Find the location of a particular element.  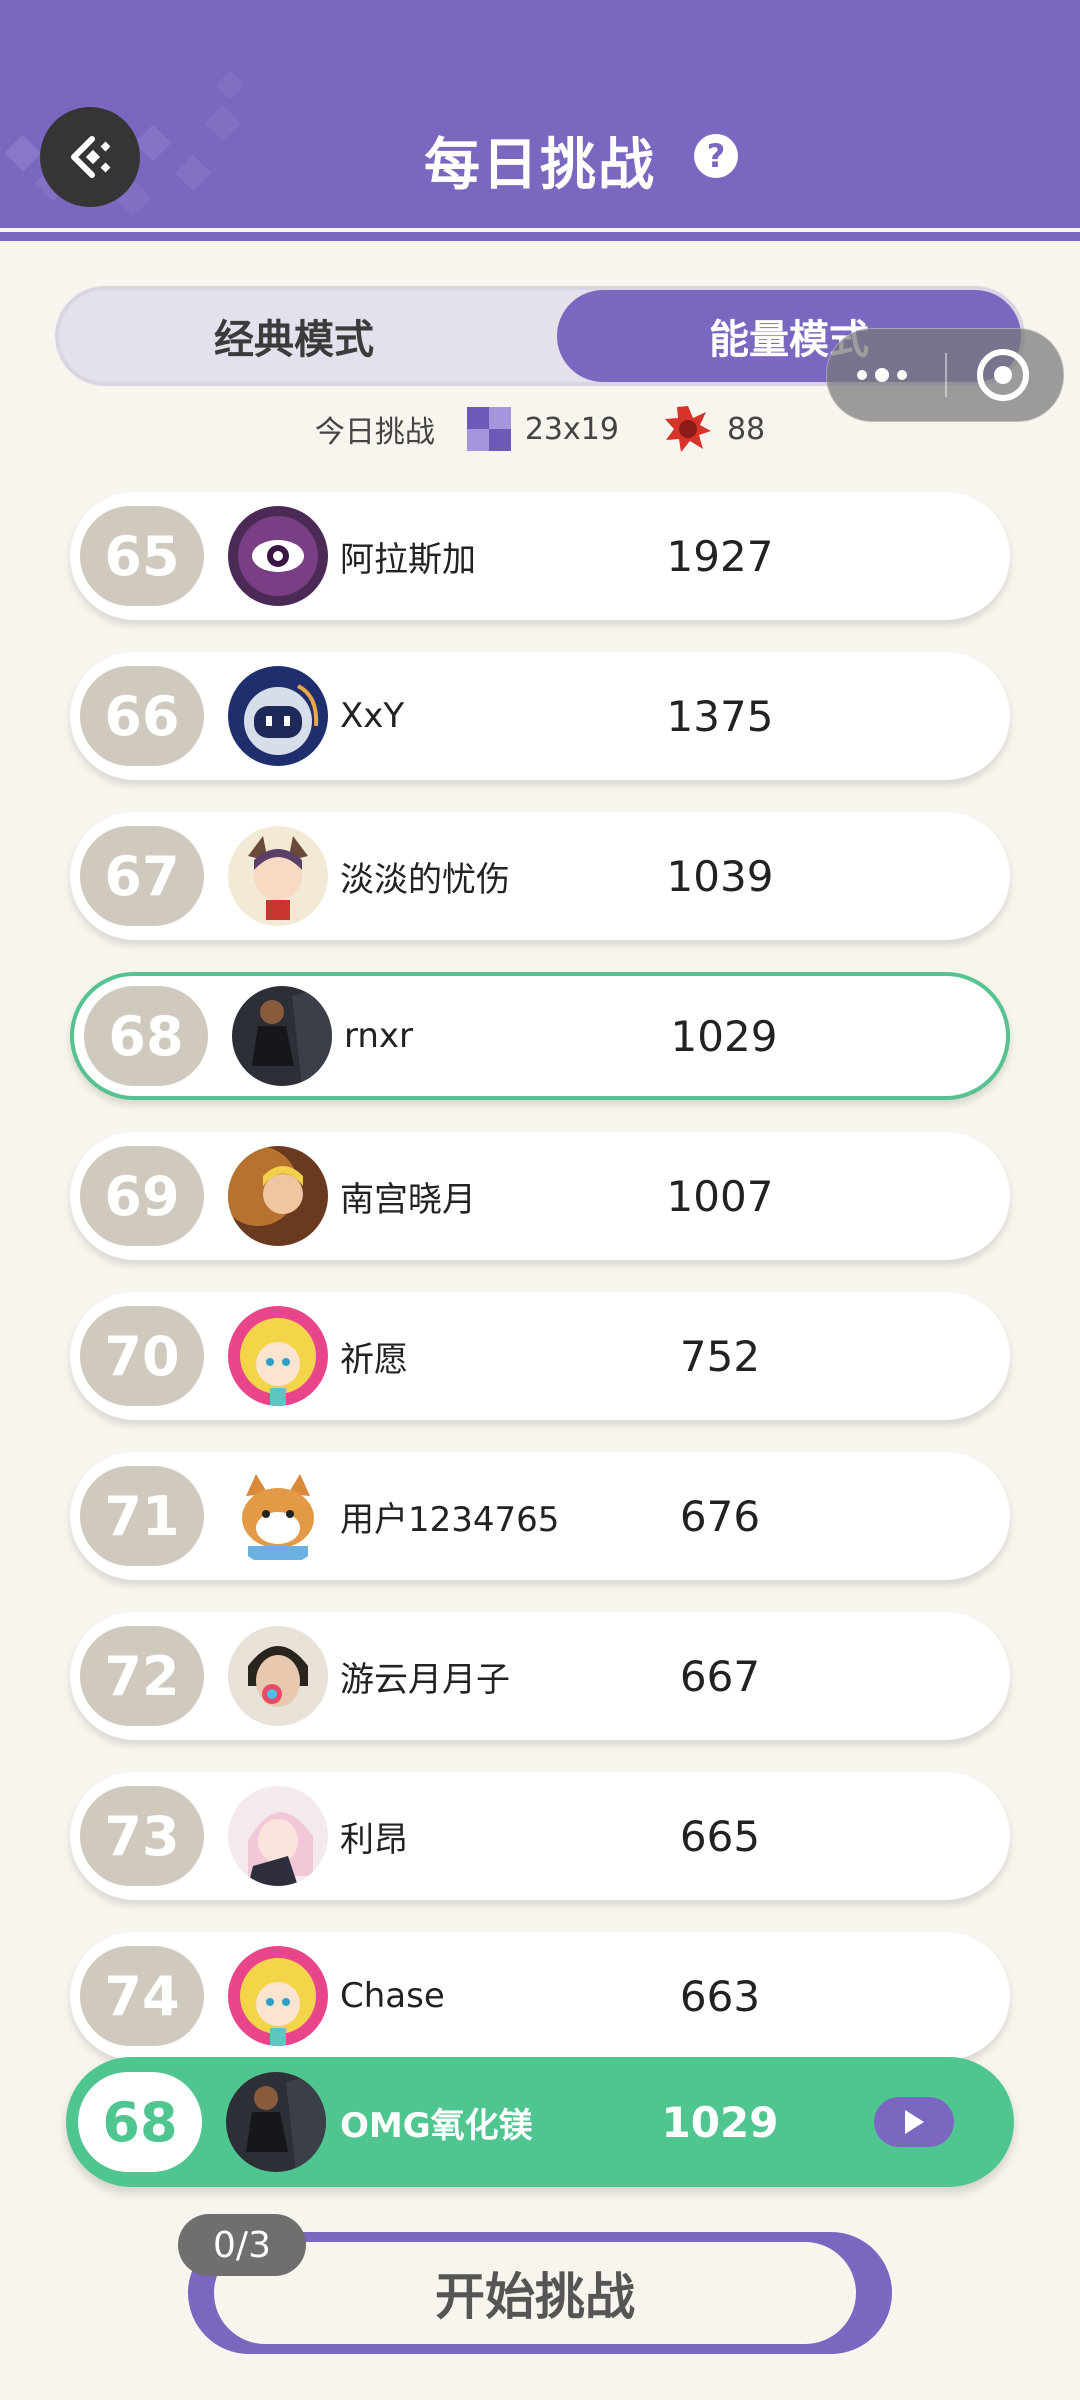

leaderboard-row: 69 南宫晓月 1007 is located at coordinates (540, 1196).